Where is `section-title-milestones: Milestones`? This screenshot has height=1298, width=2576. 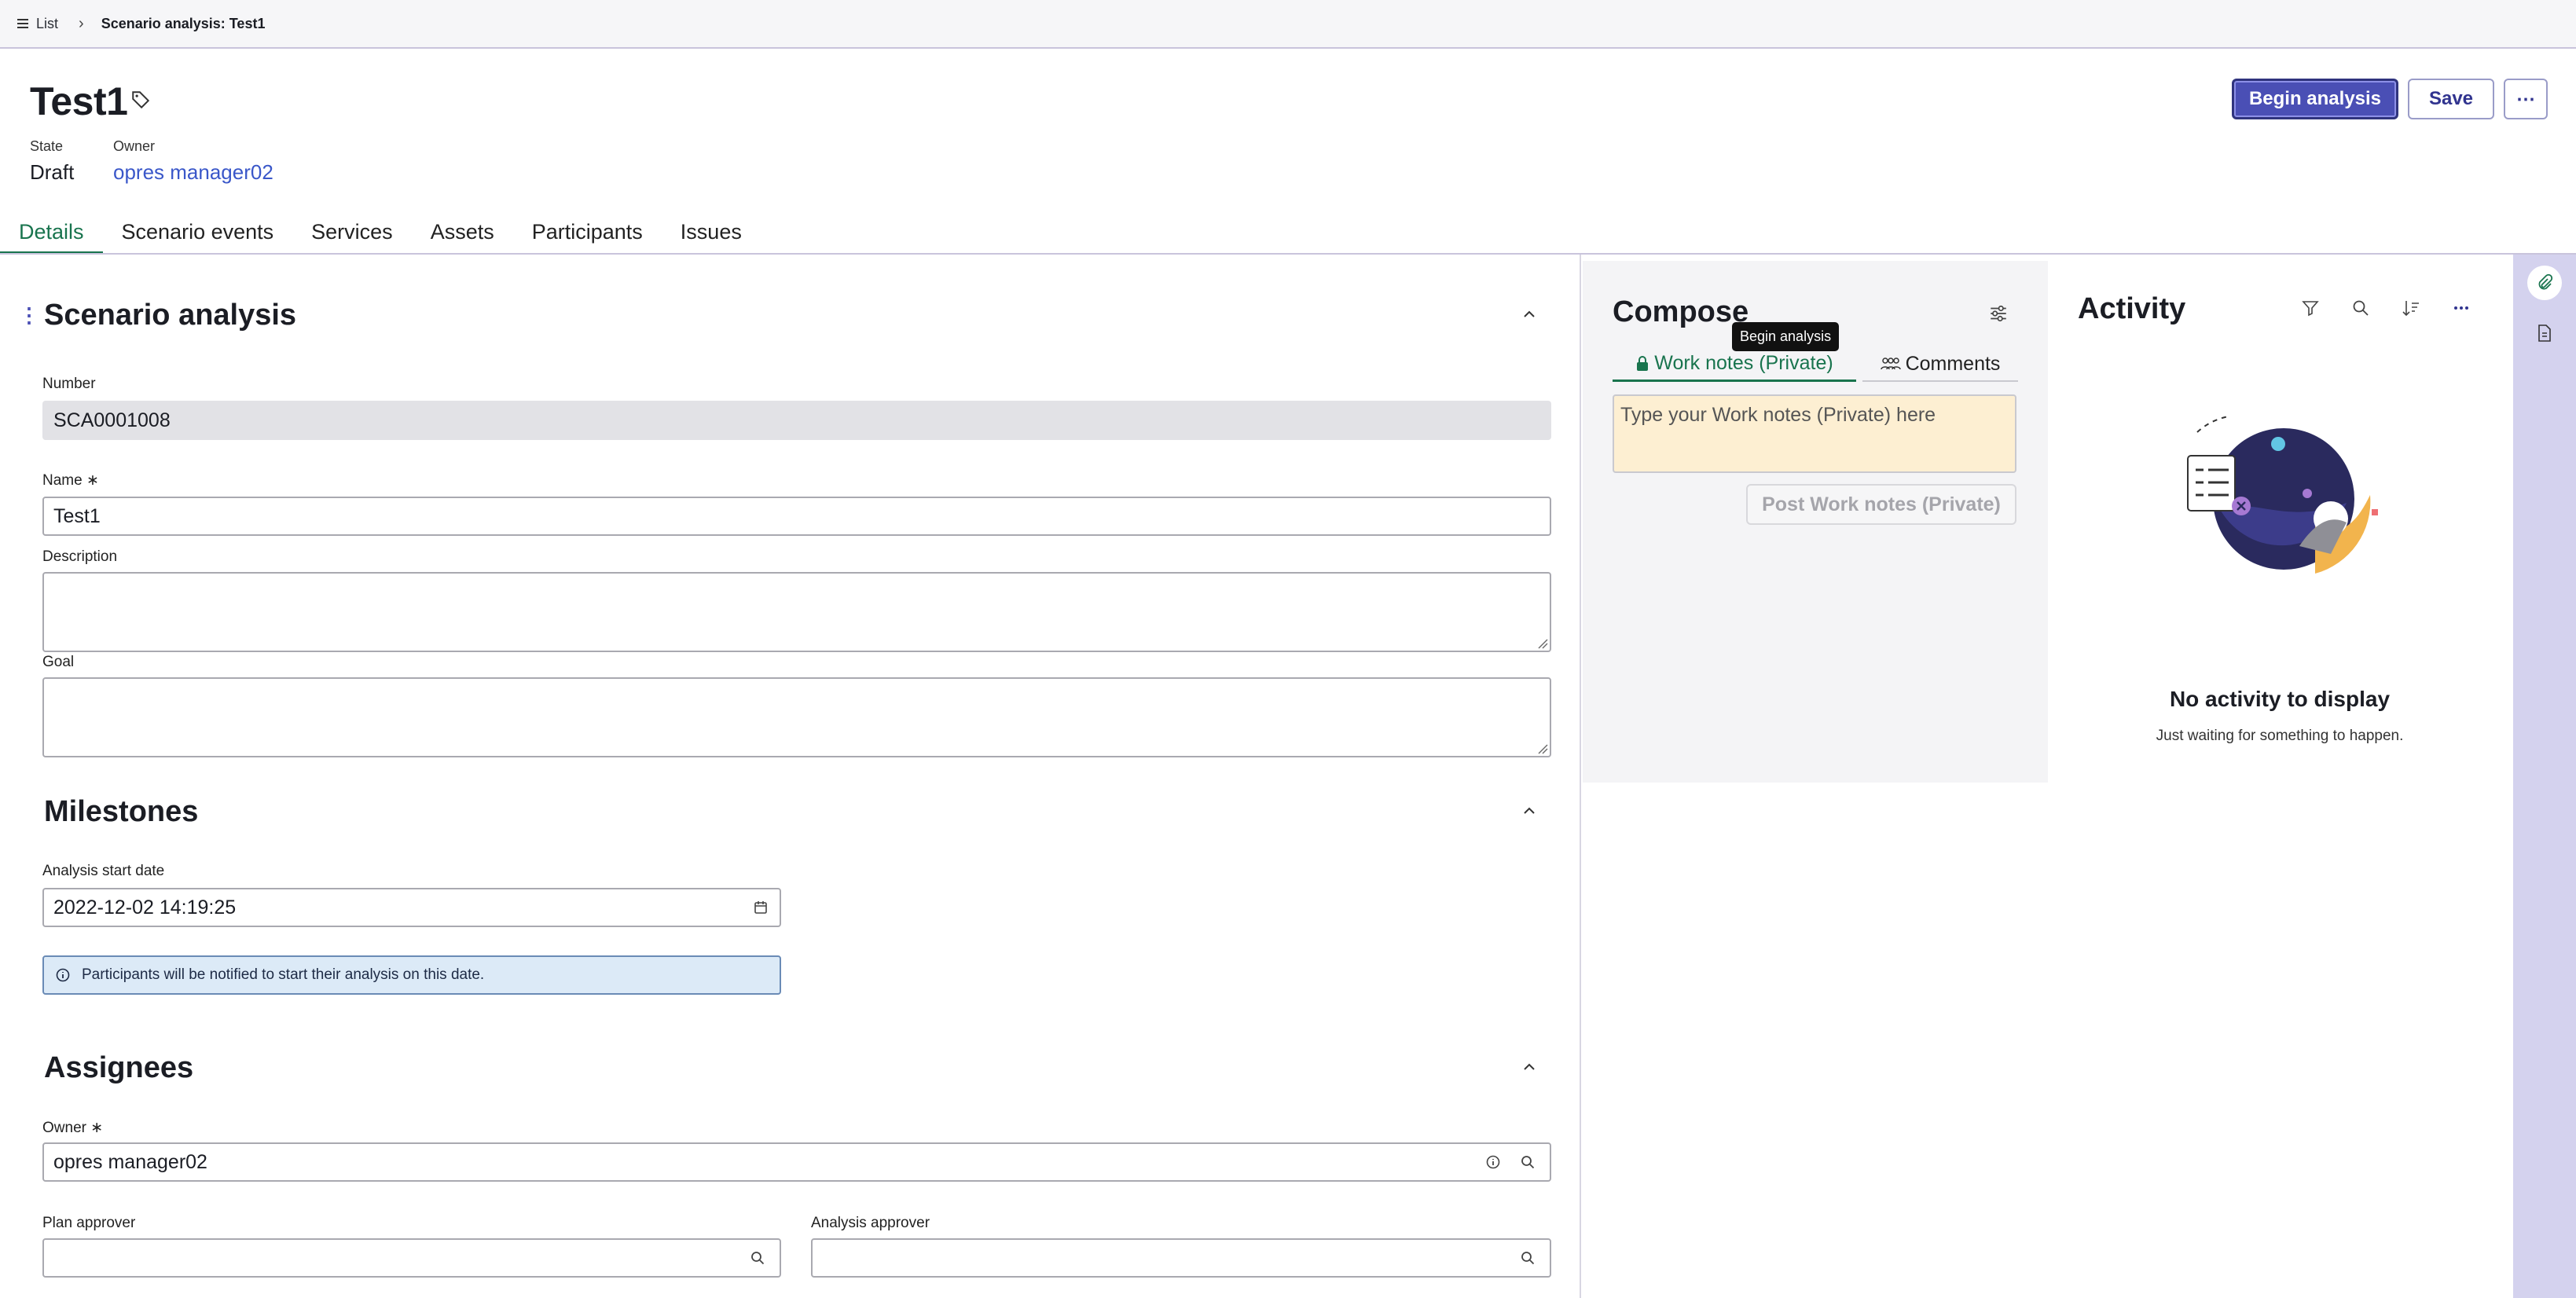 section-title-milestones: Milestones is located at coordinates (122, 811).